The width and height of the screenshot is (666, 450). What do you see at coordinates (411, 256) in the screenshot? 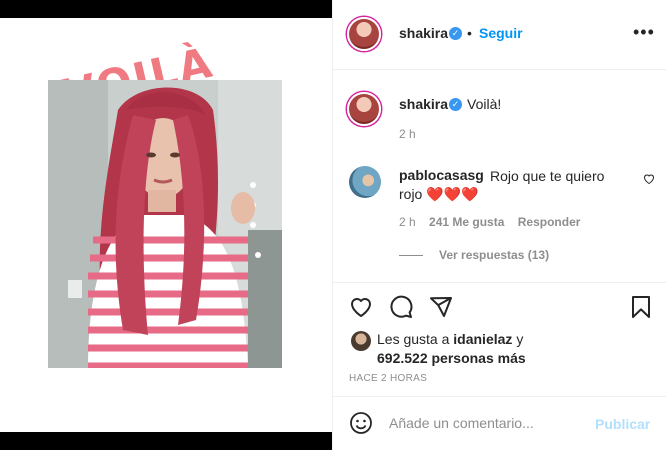
I see `replies-divider` at bounding box center [411, 256].